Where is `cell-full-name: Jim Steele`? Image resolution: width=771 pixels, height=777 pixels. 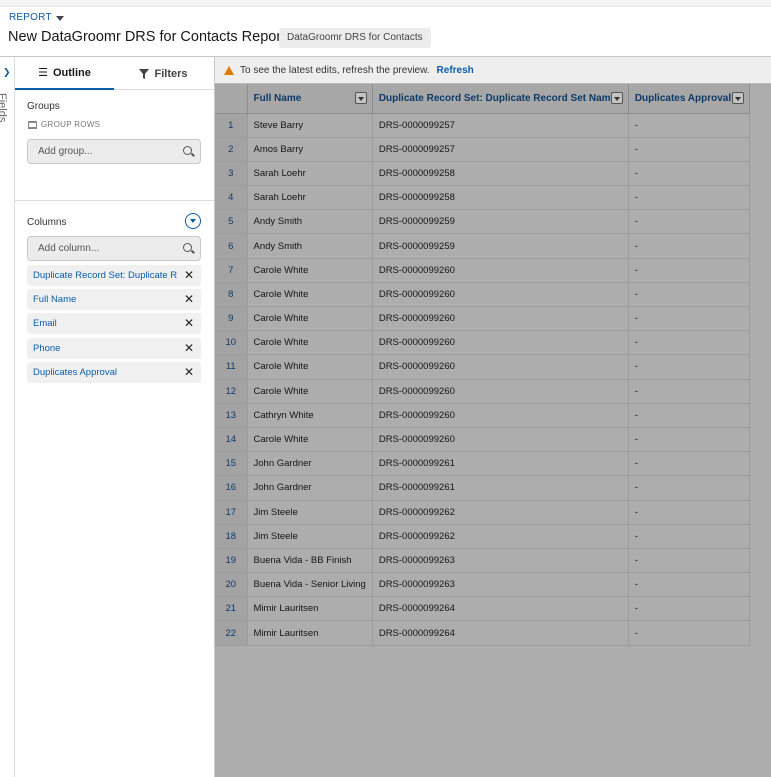 cell-full-name: Jim Steele is located at coordinates (310, 536).